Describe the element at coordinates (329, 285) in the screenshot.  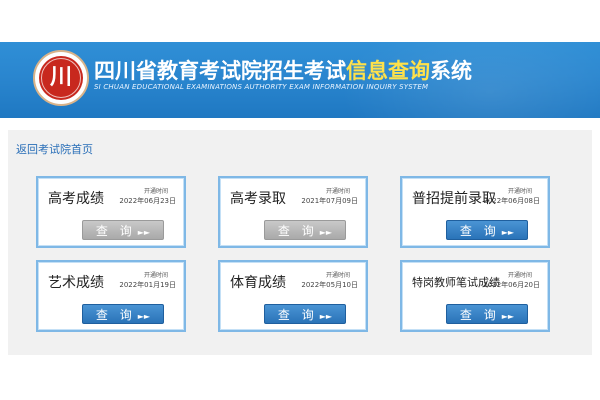
I see `open-date: 2022年05月10日` at that location.